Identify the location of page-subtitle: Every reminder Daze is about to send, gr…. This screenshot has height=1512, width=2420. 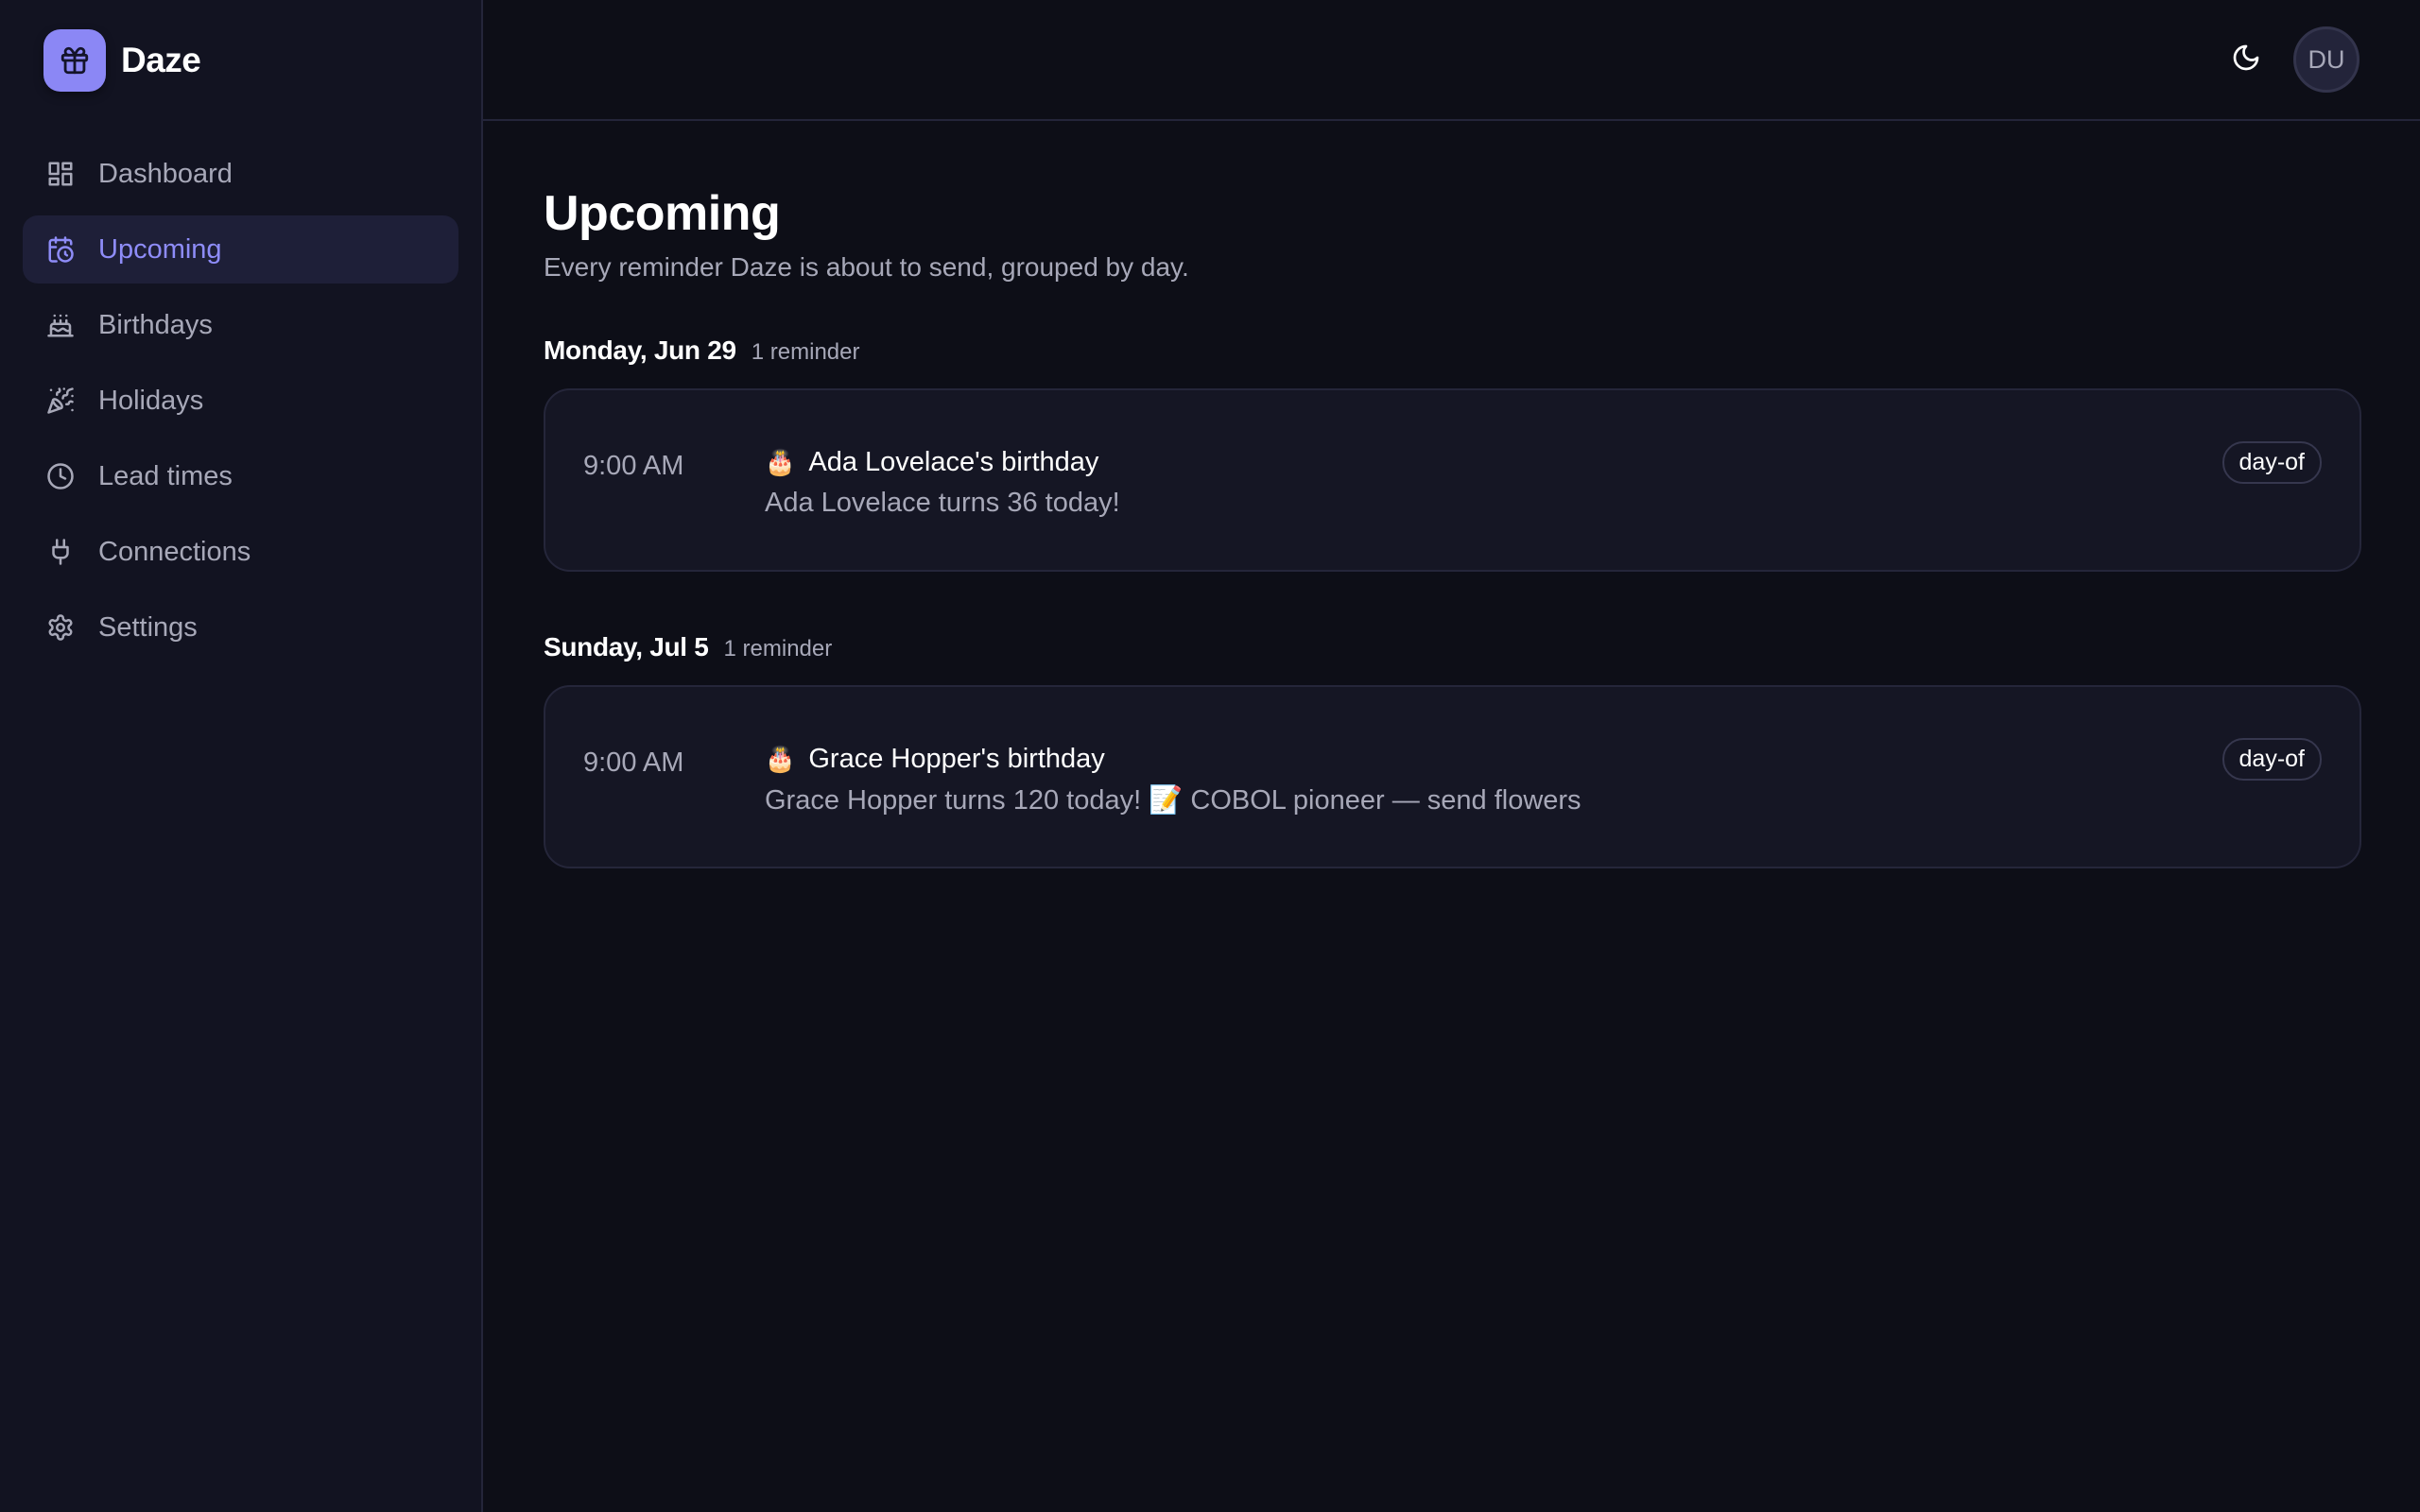
(866, 267).